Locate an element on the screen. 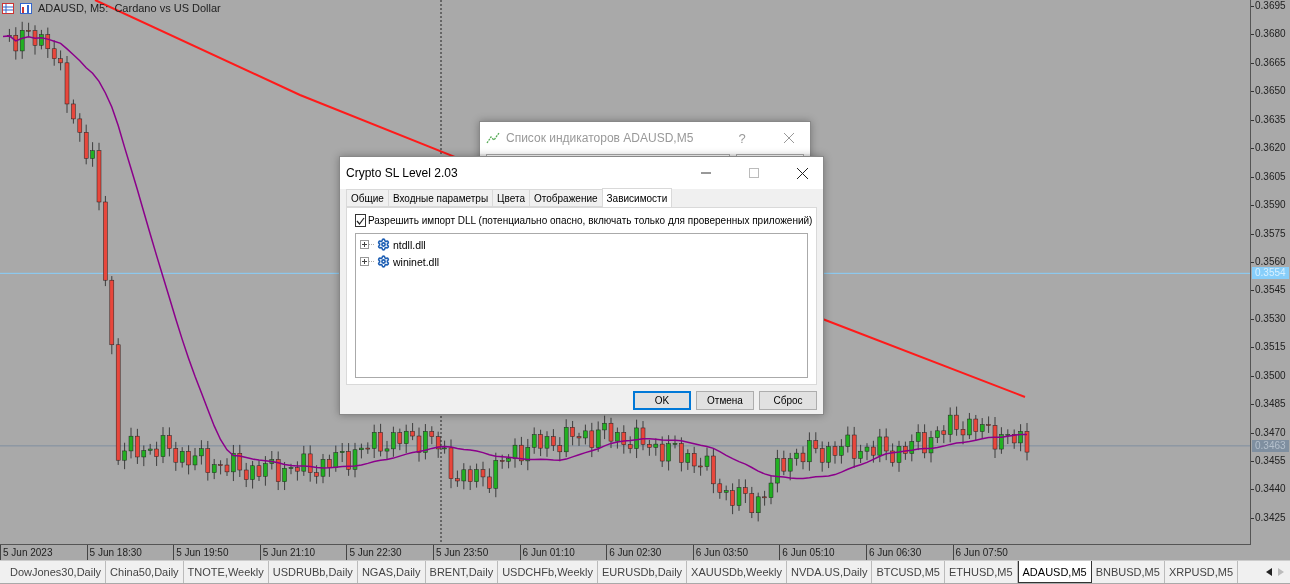 Image resolution: width=1290 pixels, height=584 pixels. dialog-title: Crypto SL Level 2.03 is located at coordinates (402, 173).